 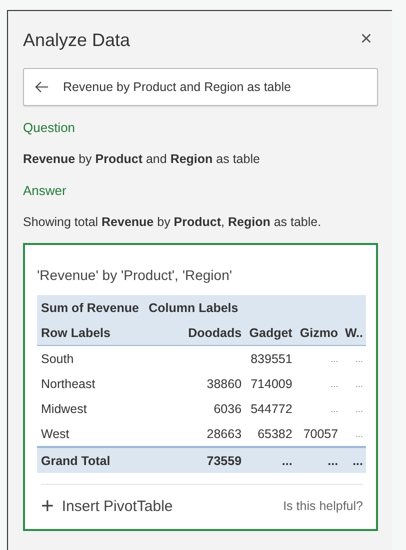 What do you see at coordinates (91, 333) in the screenshot?
I see `header-cell: Row Labels` at bounding box center [91, 333].